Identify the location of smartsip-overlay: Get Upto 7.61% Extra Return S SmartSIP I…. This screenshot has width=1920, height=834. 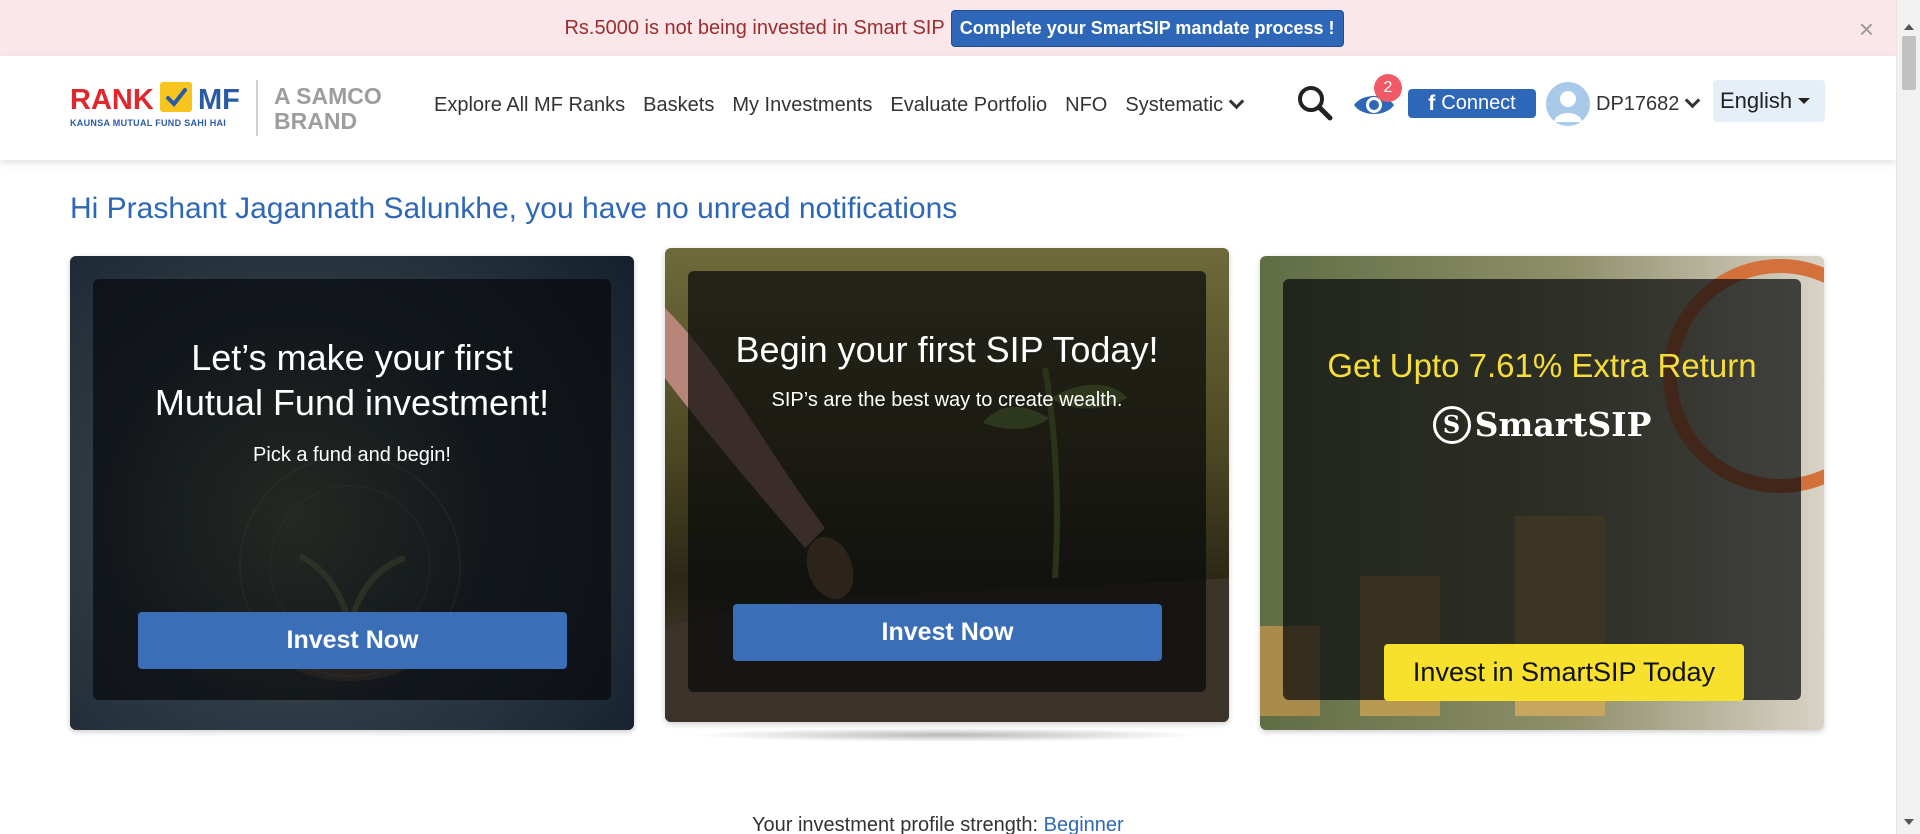
(1542, 490).